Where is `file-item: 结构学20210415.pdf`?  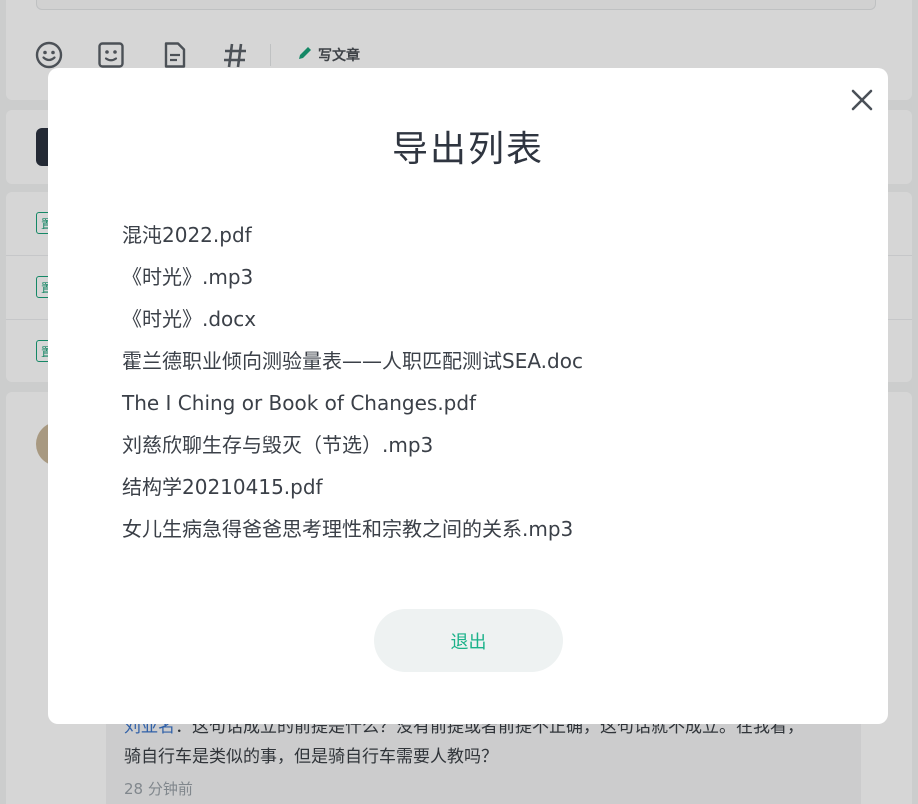
file-item: 结构学20210415.pdf is located at coordinates (352, 487).